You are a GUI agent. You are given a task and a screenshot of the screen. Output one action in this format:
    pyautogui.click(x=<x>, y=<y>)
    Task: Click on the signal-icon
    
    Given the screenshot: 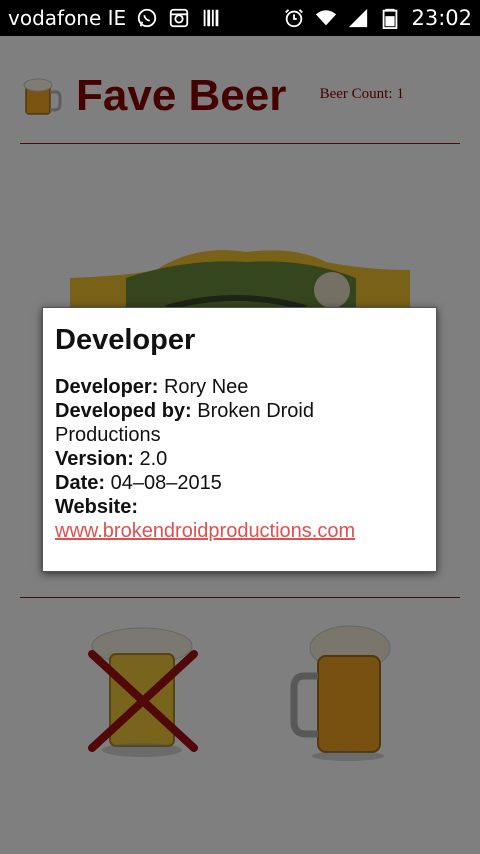 What is the action you would take?
    pyautogui.click(x=358, y=18)
    